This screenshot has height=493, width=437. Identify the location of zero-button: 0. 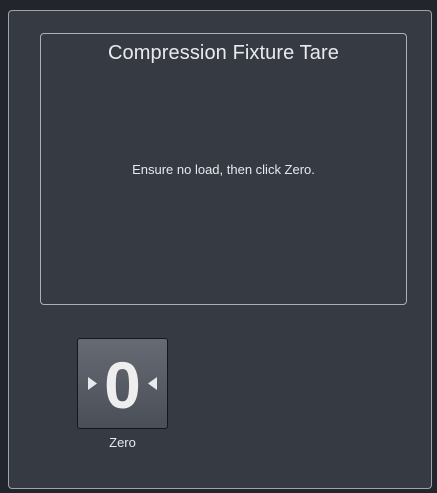
(122, 383).